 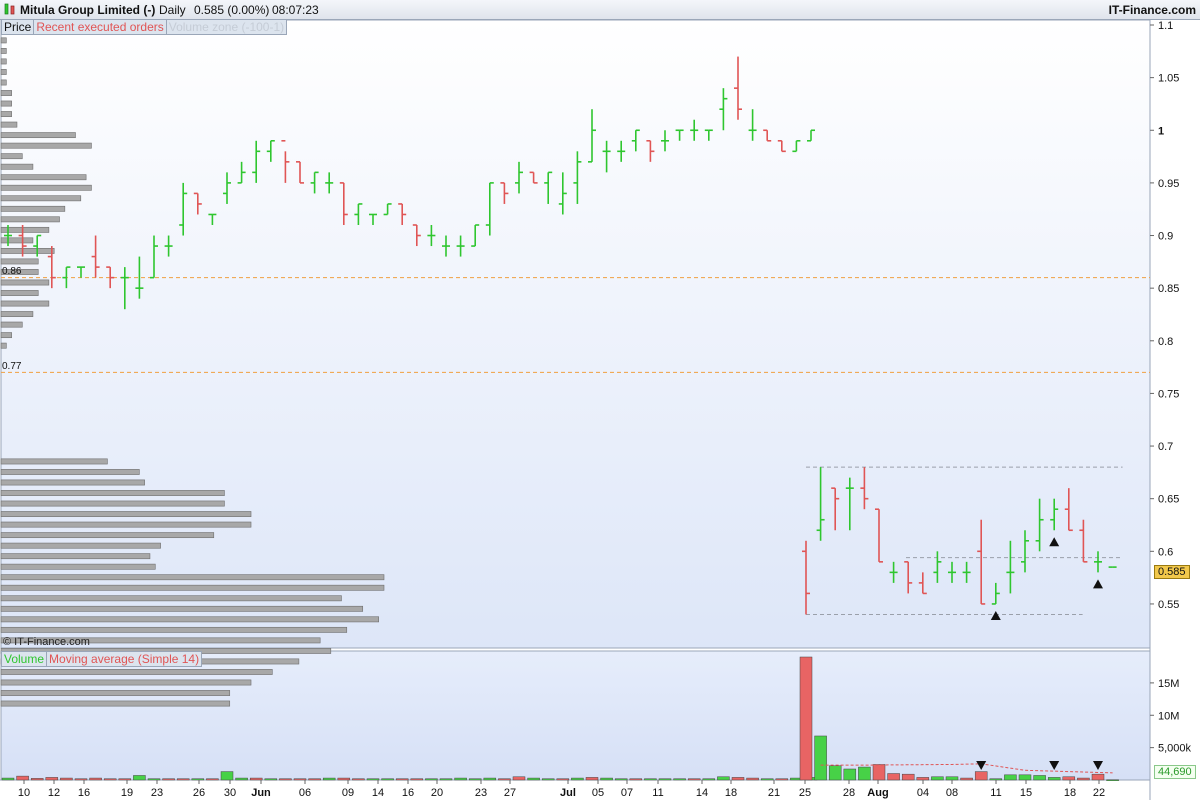 I want to click on volume-legend-tabs: Volume Moving average (Simple 14), so click(x=102, y=659).